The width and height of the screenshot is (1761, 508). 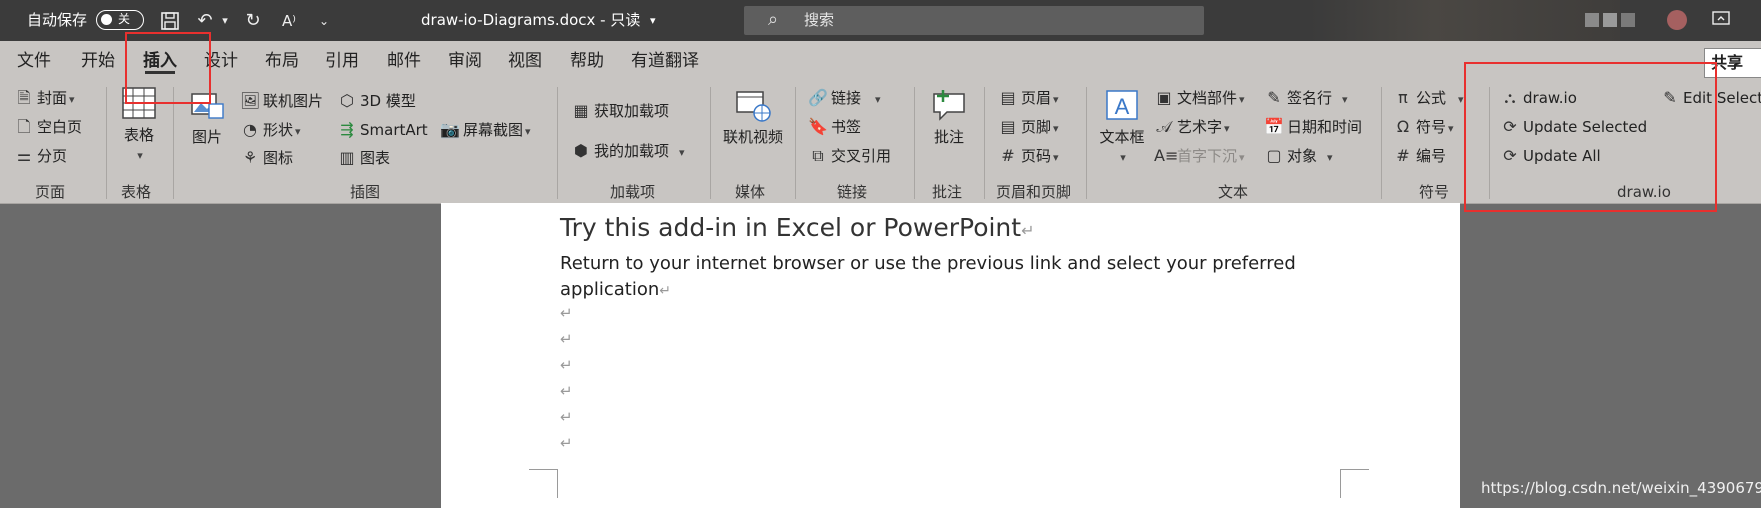 I want to click on footer-button: ▤ 页脚 ▾, so click(x=1028, y=128).